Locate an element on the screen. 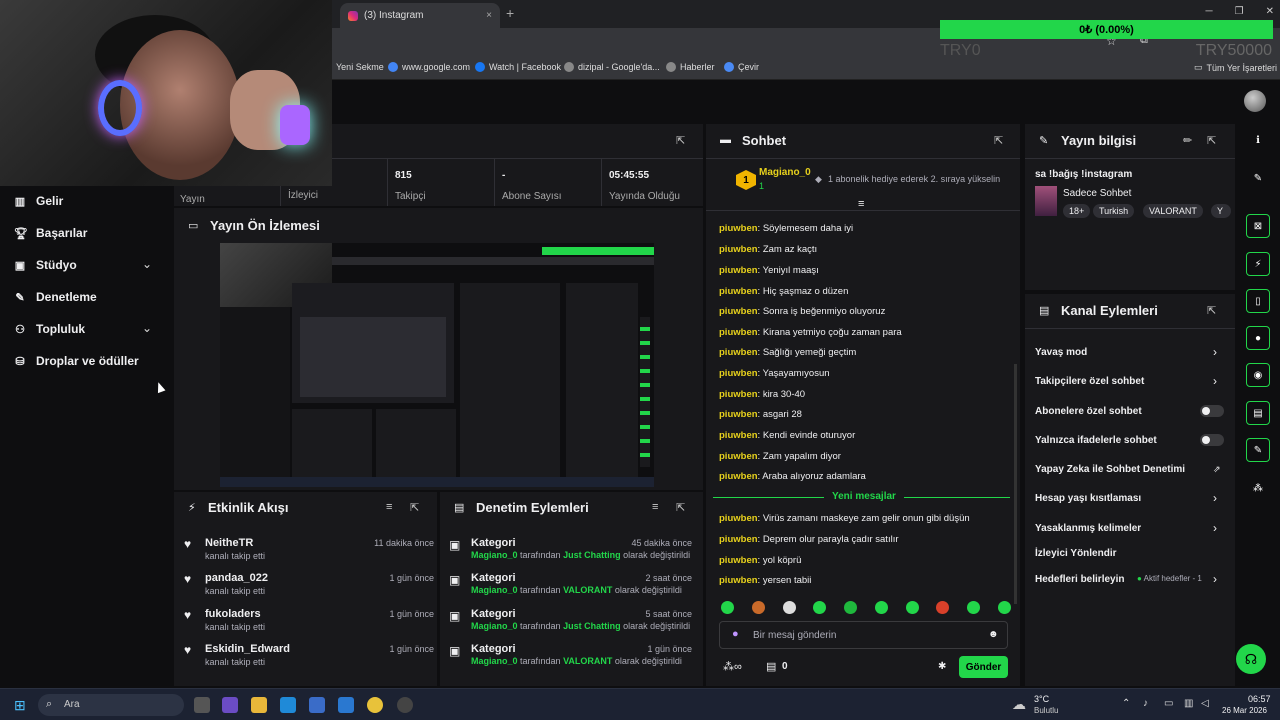 The width and height of the screenshot is (1280, 720). sidebar-item-droplar: ⛁ Droplar ve ödüller is located at coordinates (76, 361).